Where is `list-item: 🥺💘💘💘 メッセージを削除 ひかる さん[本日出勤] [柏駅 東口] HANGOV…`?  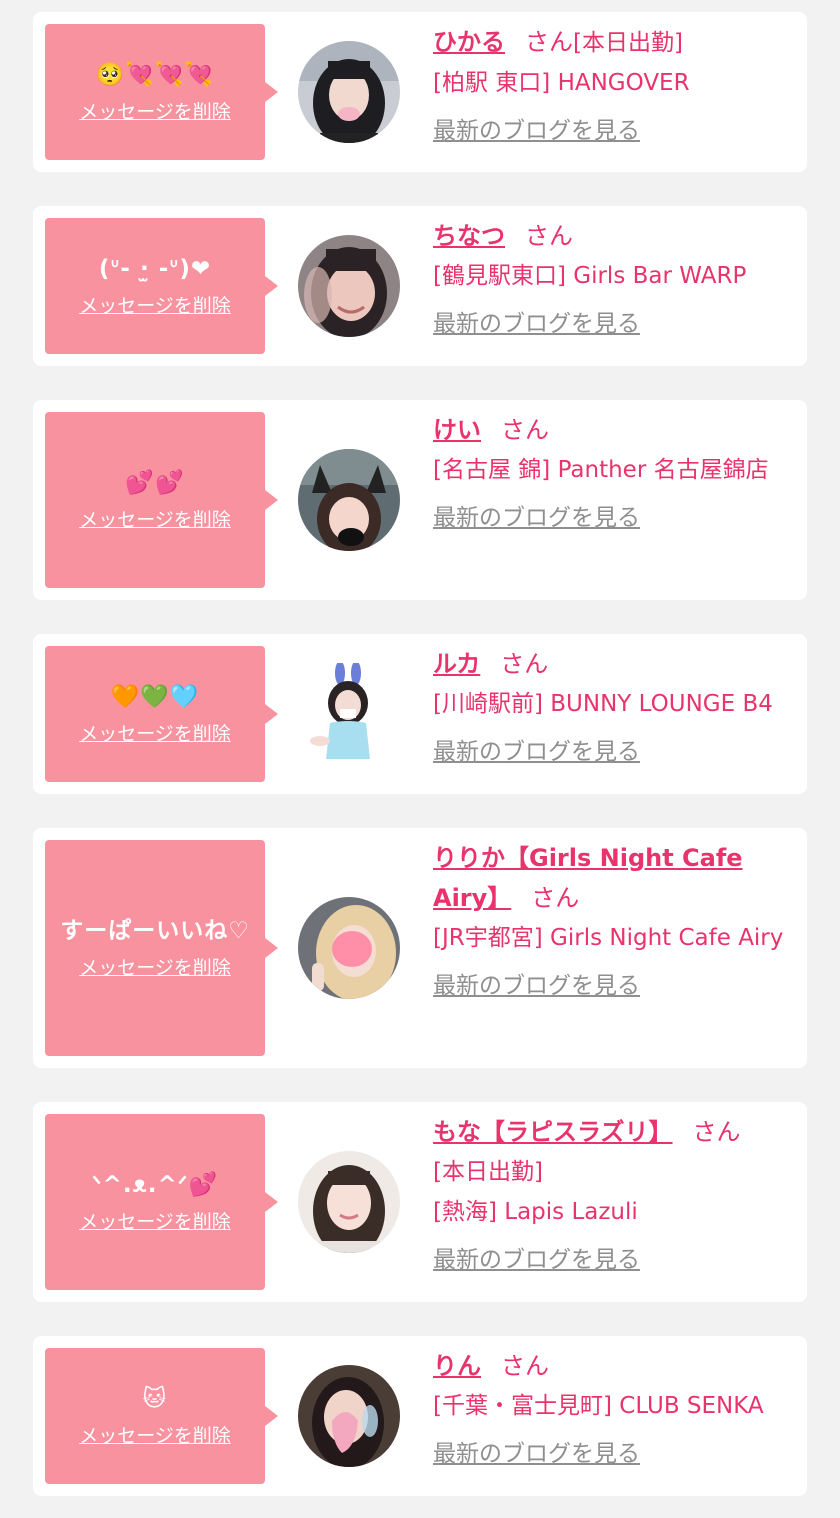
list-item: 🥺💘💘💘 メッセージを削除 ひかる さん[本日出勤] [柏駅 東口] HANGOV… is located at coordinates (420, 92).